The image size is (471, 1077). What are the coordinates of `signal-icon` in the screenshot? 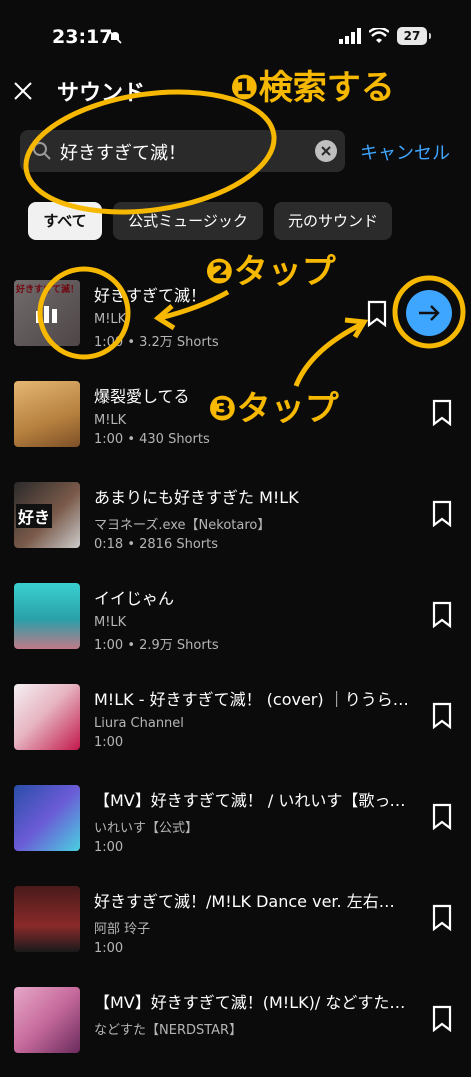 It's located at (350, 36).